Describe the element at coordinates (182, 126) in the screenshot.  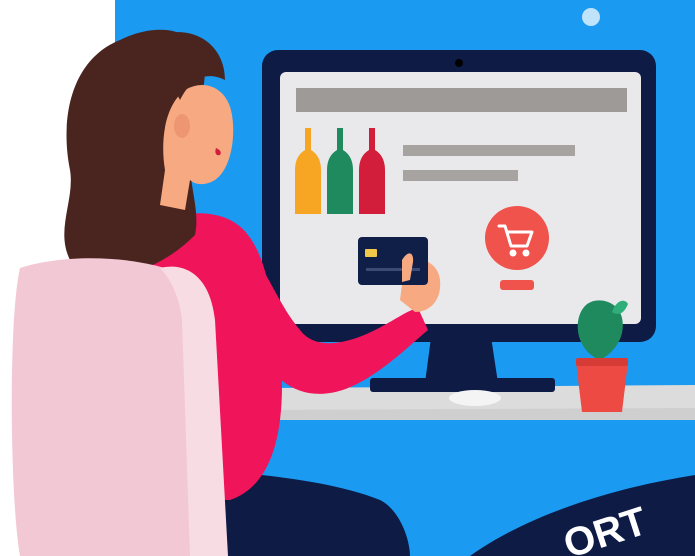
I see `ear` at that location.